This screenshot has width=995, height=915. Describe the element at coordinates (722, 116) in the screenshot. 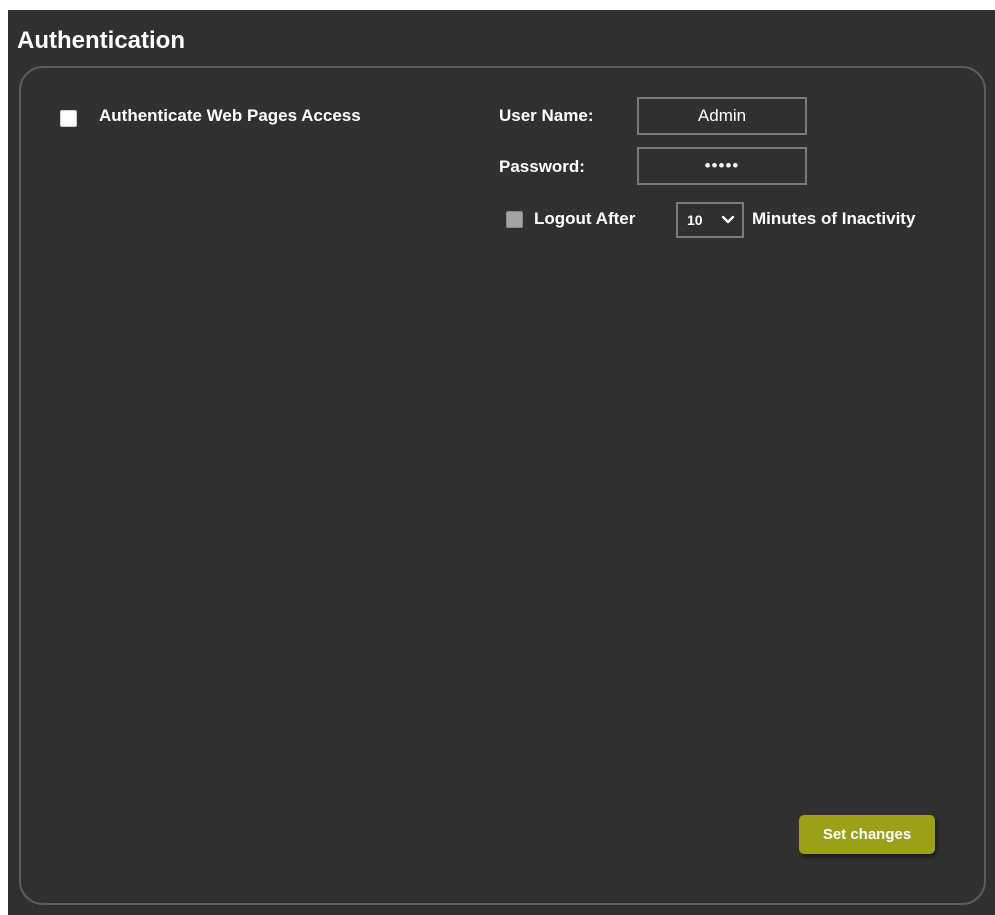

I see `username-field` at that location.